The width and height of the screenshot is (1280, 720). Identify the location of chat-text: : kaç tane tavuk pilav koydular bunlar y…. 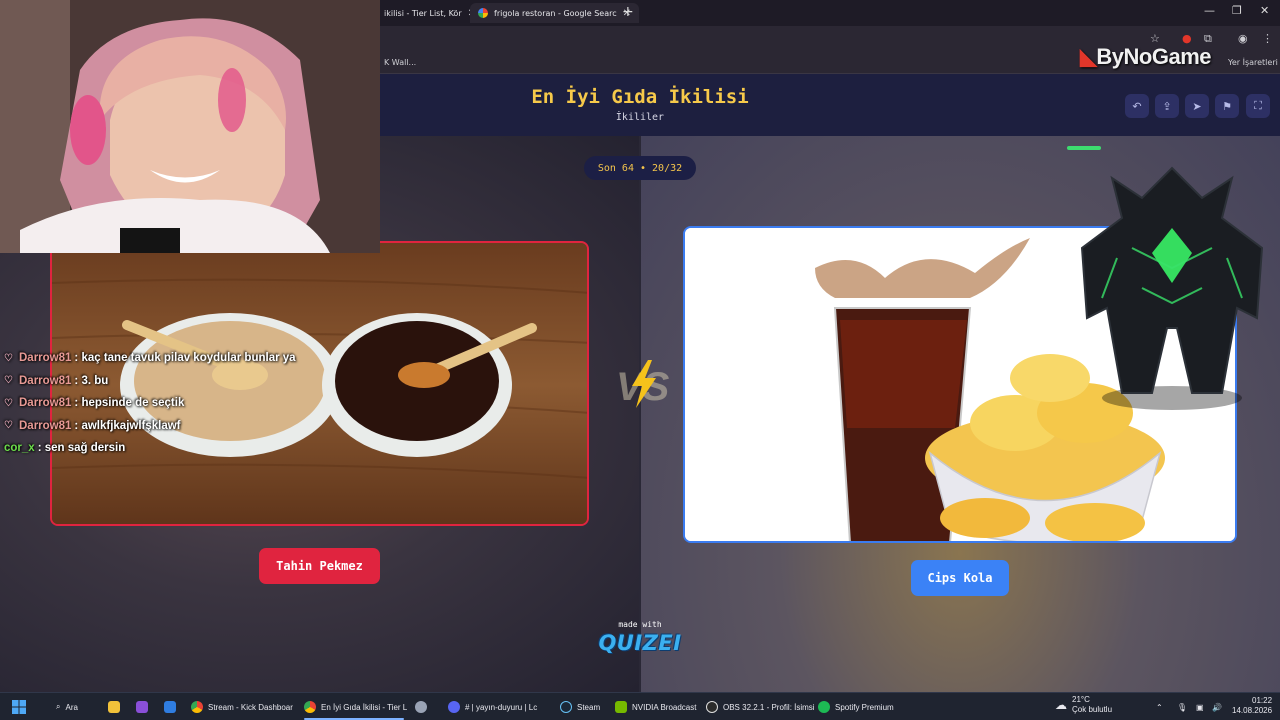
(185, 358).